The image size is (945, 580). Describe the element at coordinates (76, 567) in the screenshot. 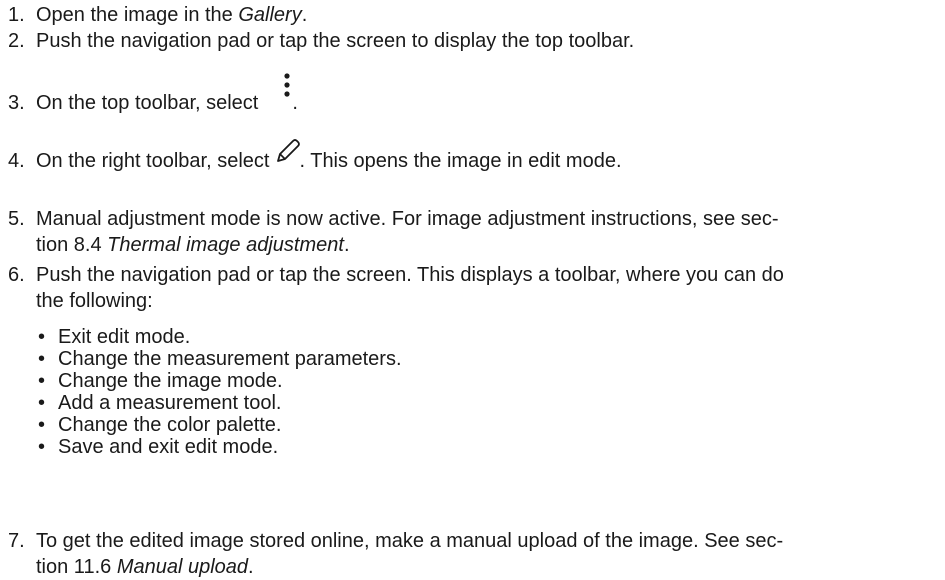

I see `section-number: tion 11.6` at that location.